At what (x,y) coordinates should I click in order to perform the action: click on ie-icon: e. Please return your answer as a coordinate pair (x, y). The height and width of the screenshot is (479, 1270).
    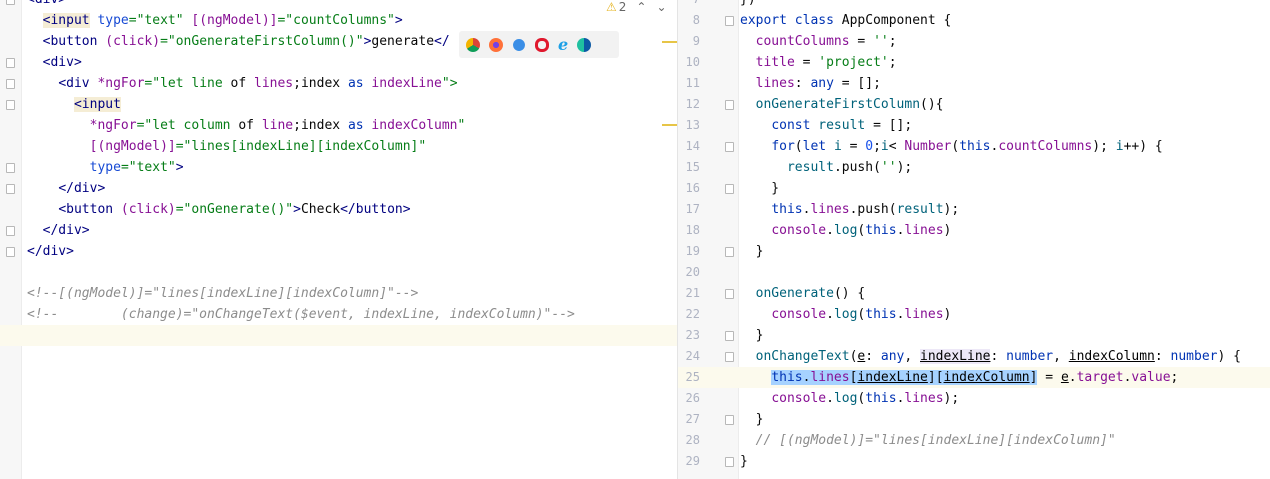
    Looking at the image, I should click on (563, 44).